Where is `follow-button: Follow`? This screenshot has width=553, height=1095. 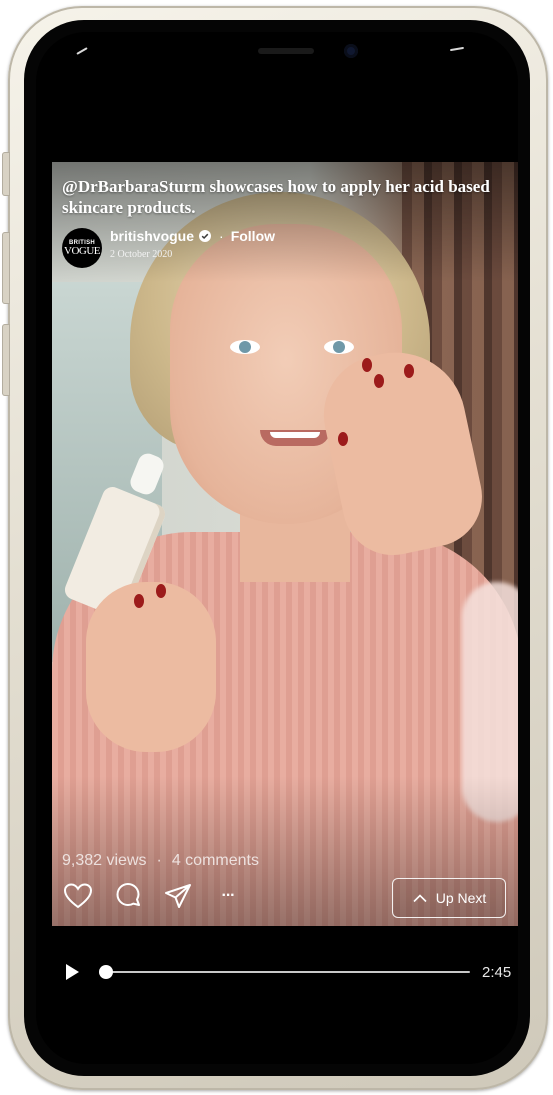
follow-button: Follow is located at coordinates (253, 236).